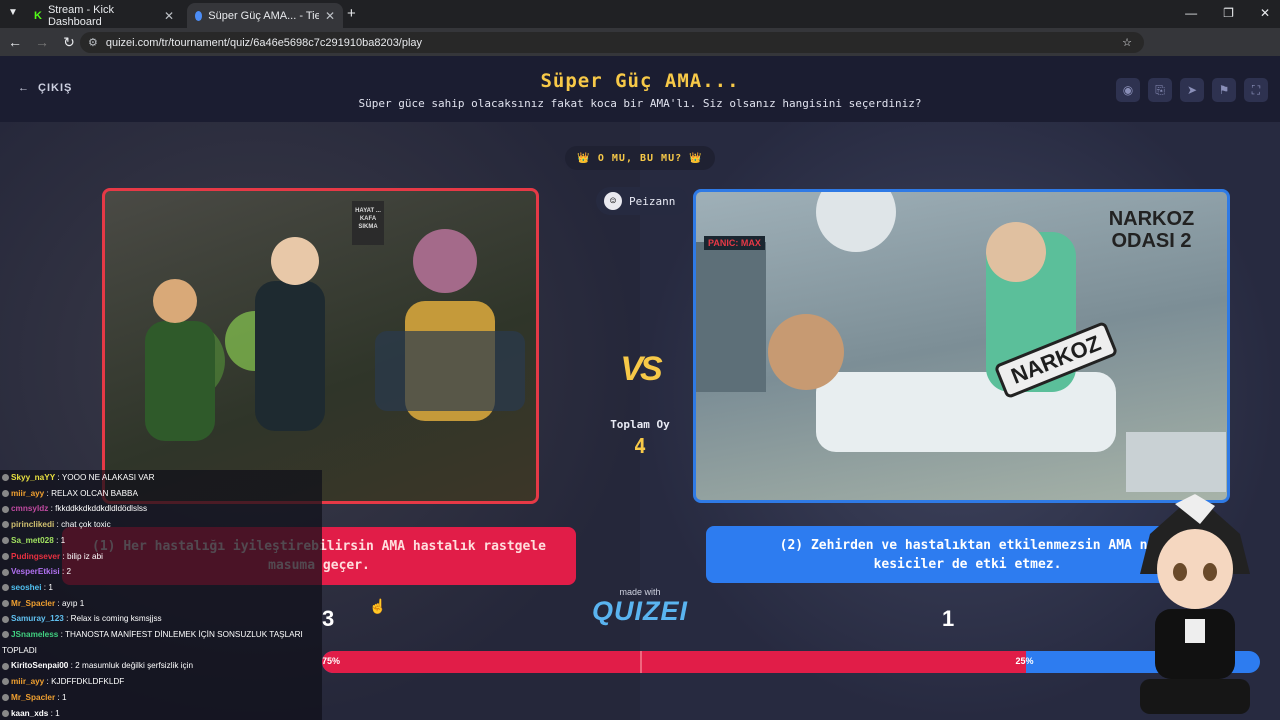 Image resolution: width=1280 pixels, height=720 pixels. Describe the element at coordinates (69, 42) in the screenshot. I see `reload-icon: ↻` at that location.